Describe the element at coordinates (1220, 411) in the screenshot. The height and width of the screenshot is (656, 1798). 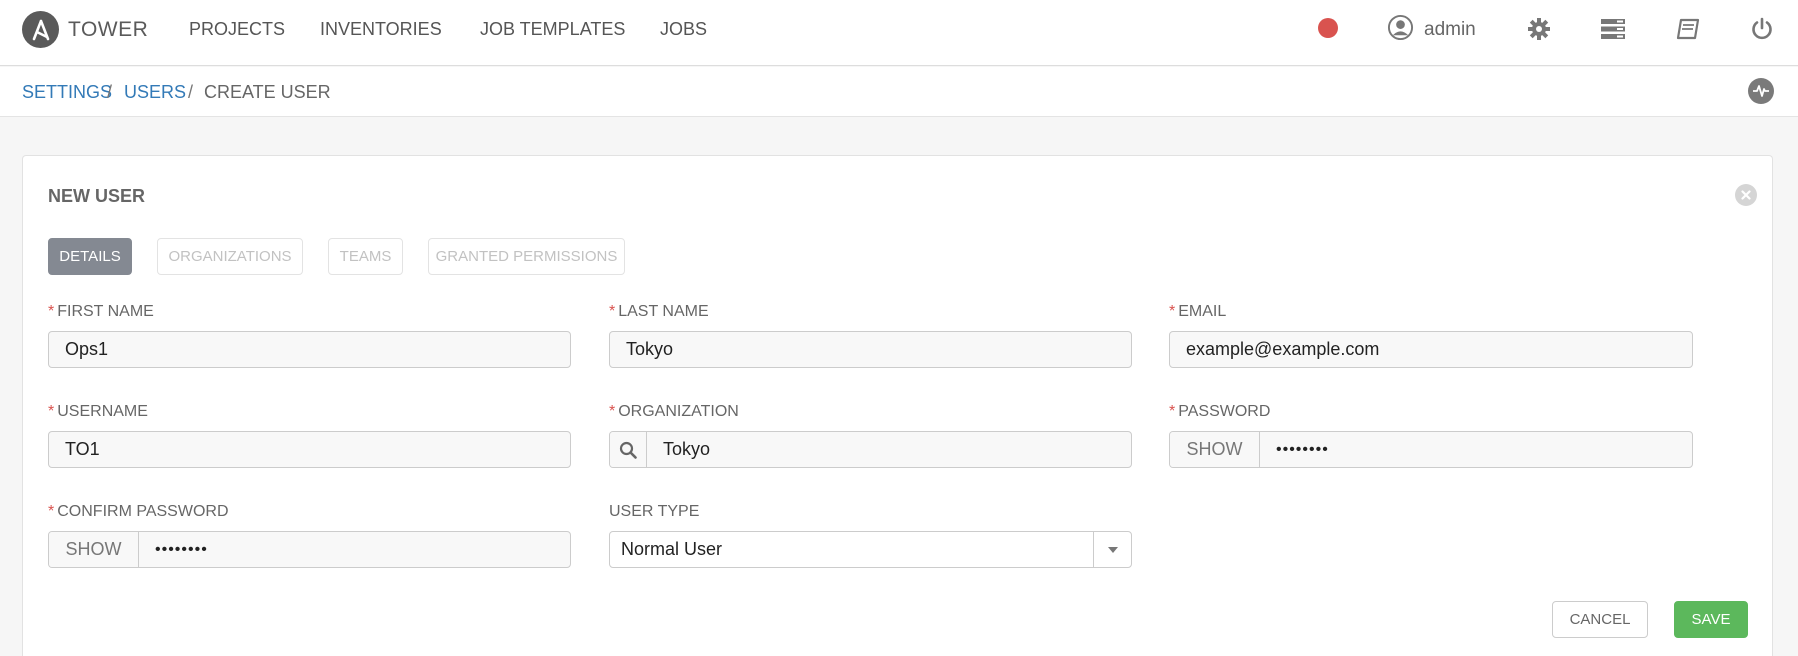
I see `password-label: * PASSWORD` at that location.